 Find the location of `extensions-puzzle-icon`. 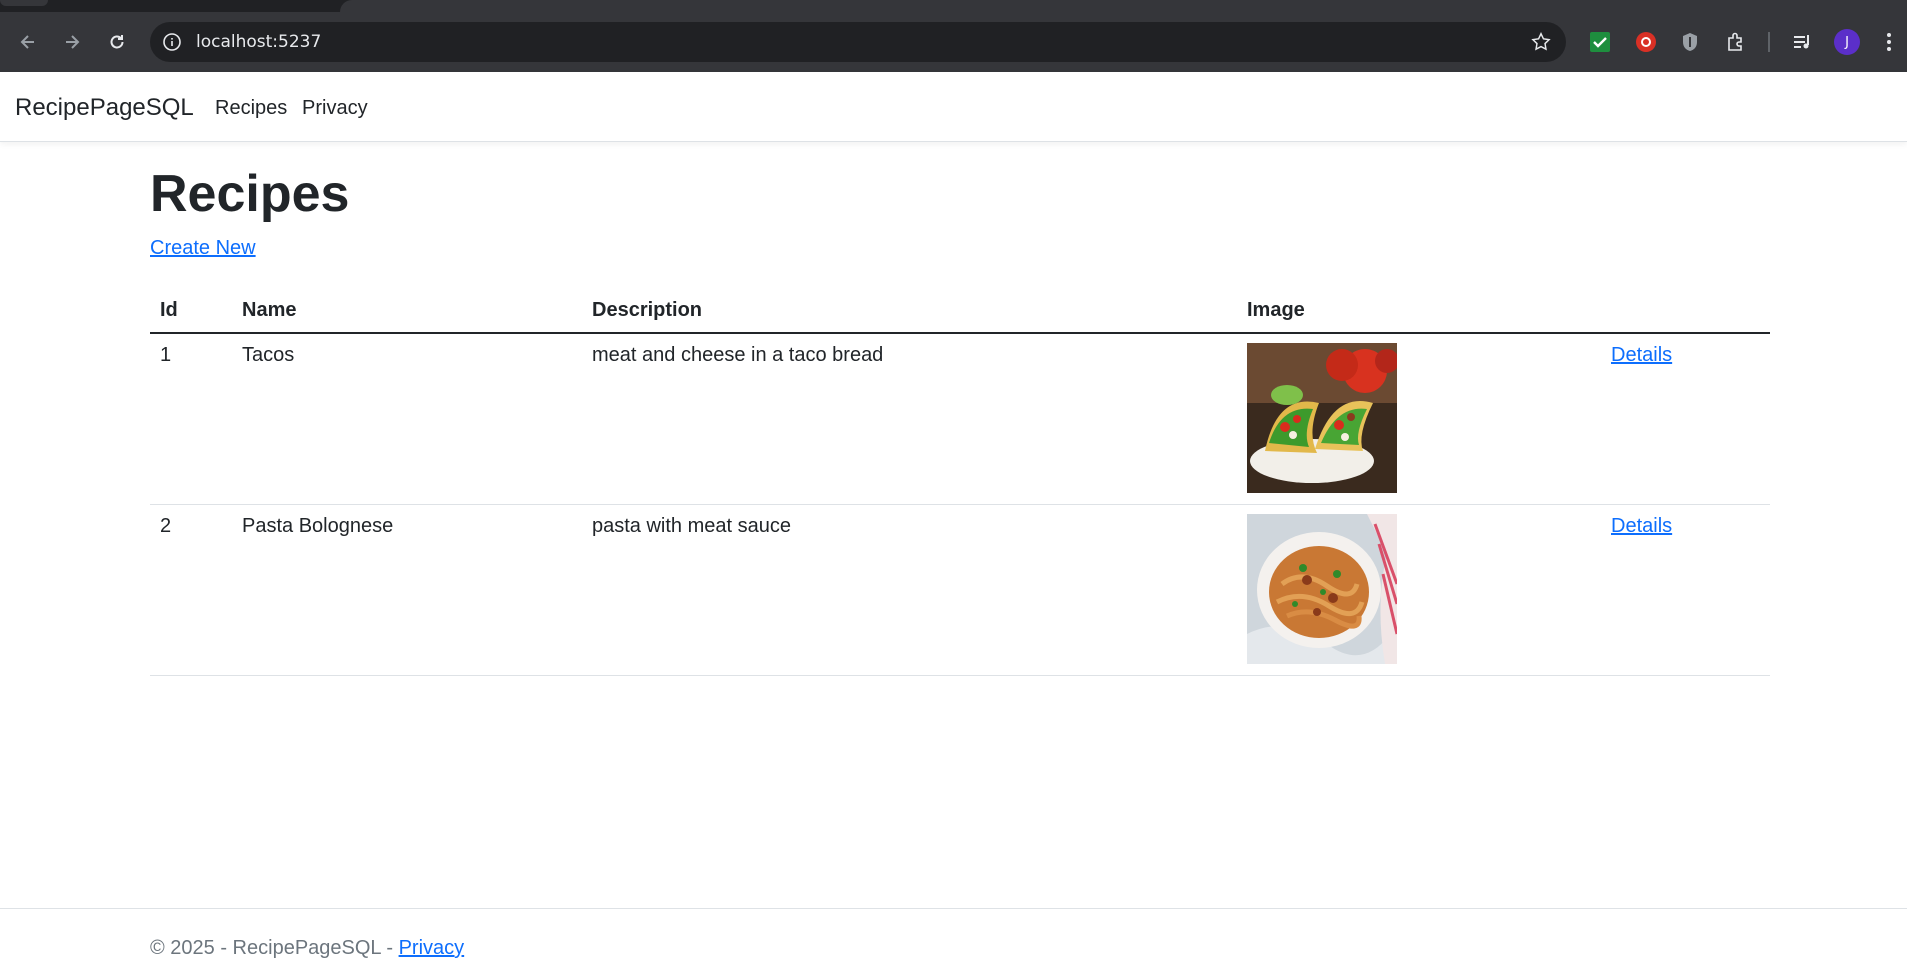

extensions-puzzle-icon is located at coordinates (1736, 42).